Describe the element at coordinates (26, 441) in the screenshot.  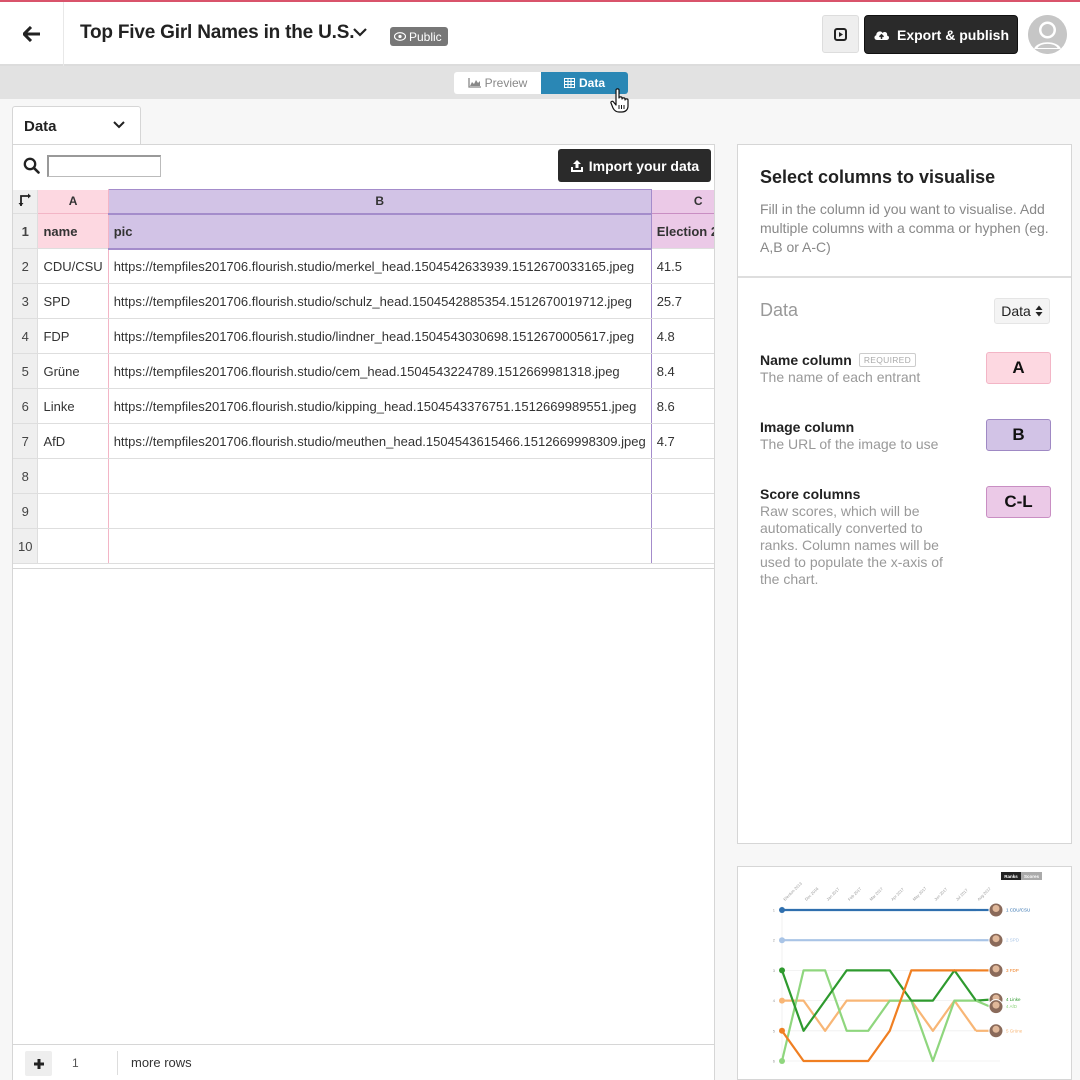
I see `row-number: 7` at that location.